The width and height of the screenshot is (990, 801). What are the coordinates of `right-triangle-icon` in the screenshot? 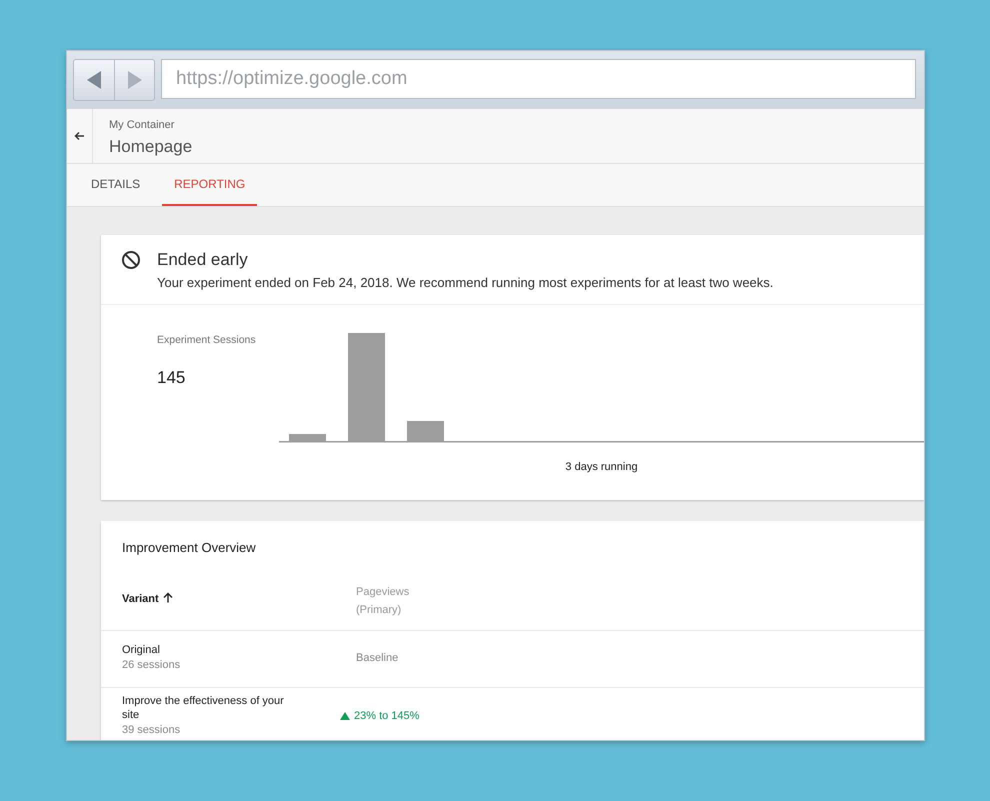 It's located at (134, 80).